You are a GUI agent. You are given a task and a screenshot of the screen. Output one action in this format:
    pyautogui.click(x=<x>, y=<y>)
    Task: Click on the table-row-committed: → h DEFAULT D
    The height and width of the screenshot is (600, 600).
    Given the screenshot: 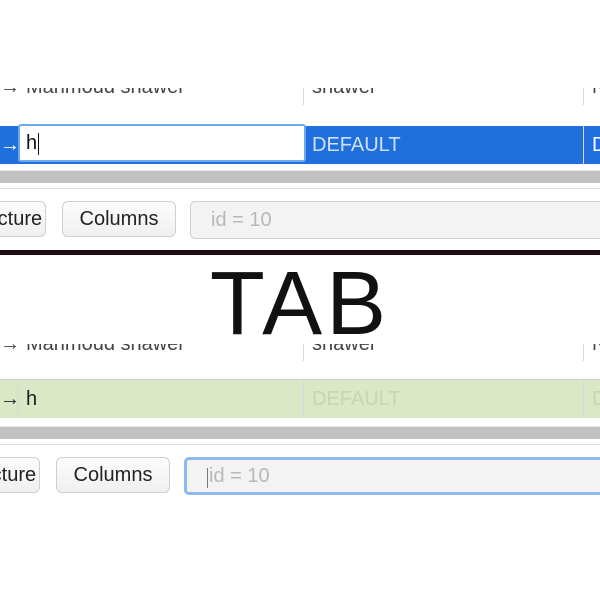 What is the action you would take?
    pyautogui.click(x=300, y=399)
    